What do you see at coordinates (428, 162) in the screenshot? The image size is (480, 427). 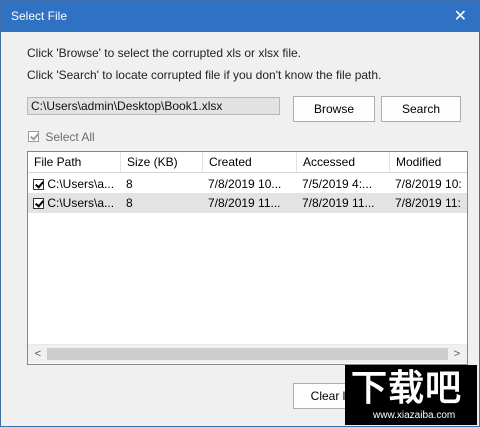 I see `column-header-modified: Modified` at bounding box center [428, 162].